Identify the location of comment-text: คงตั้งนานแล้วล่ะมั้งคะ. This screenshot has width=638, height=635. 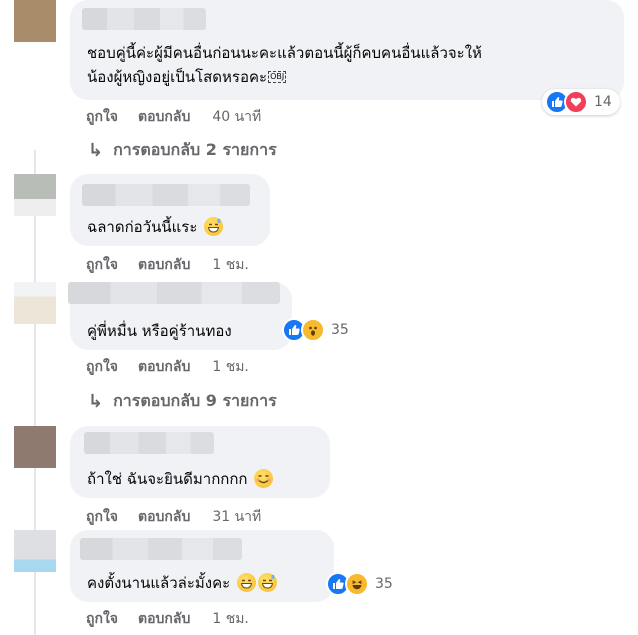
(182, 583).